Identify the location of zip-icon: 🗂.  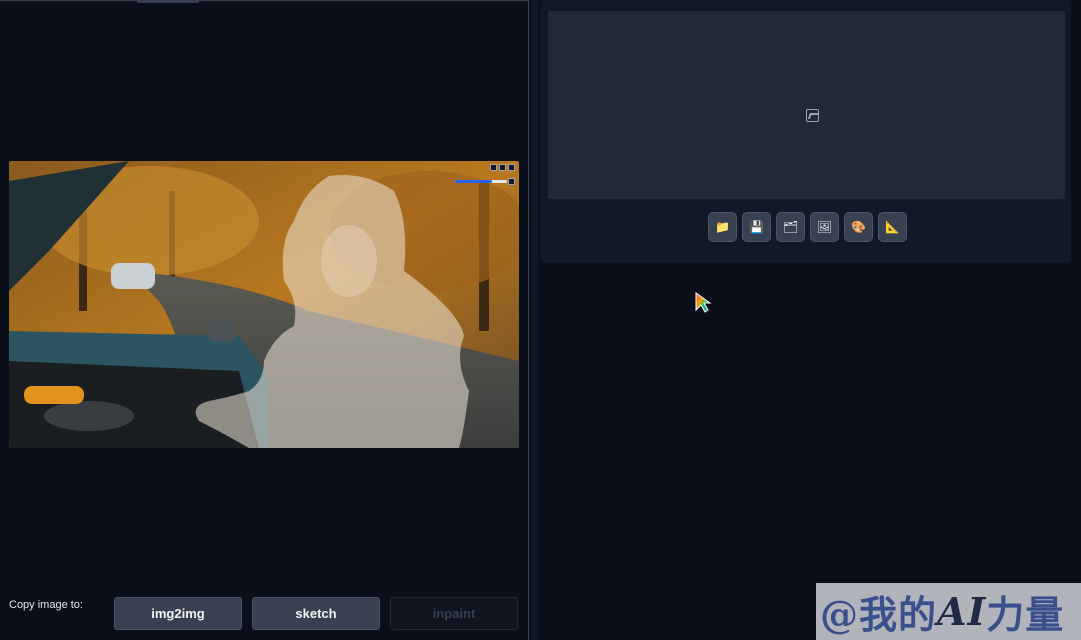
(790, 227).